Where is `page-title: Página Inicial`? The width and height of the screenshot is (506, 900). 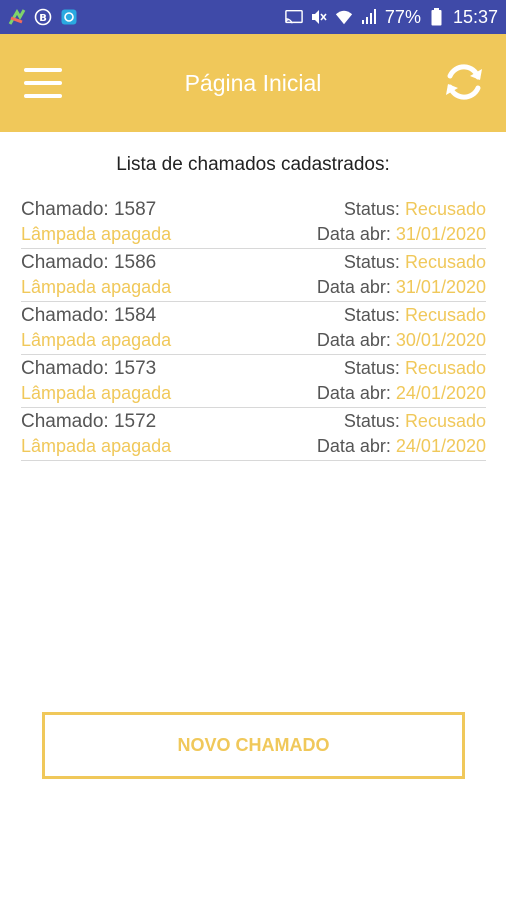 page-title: Página Inicial is located at coordinates (253, 82).